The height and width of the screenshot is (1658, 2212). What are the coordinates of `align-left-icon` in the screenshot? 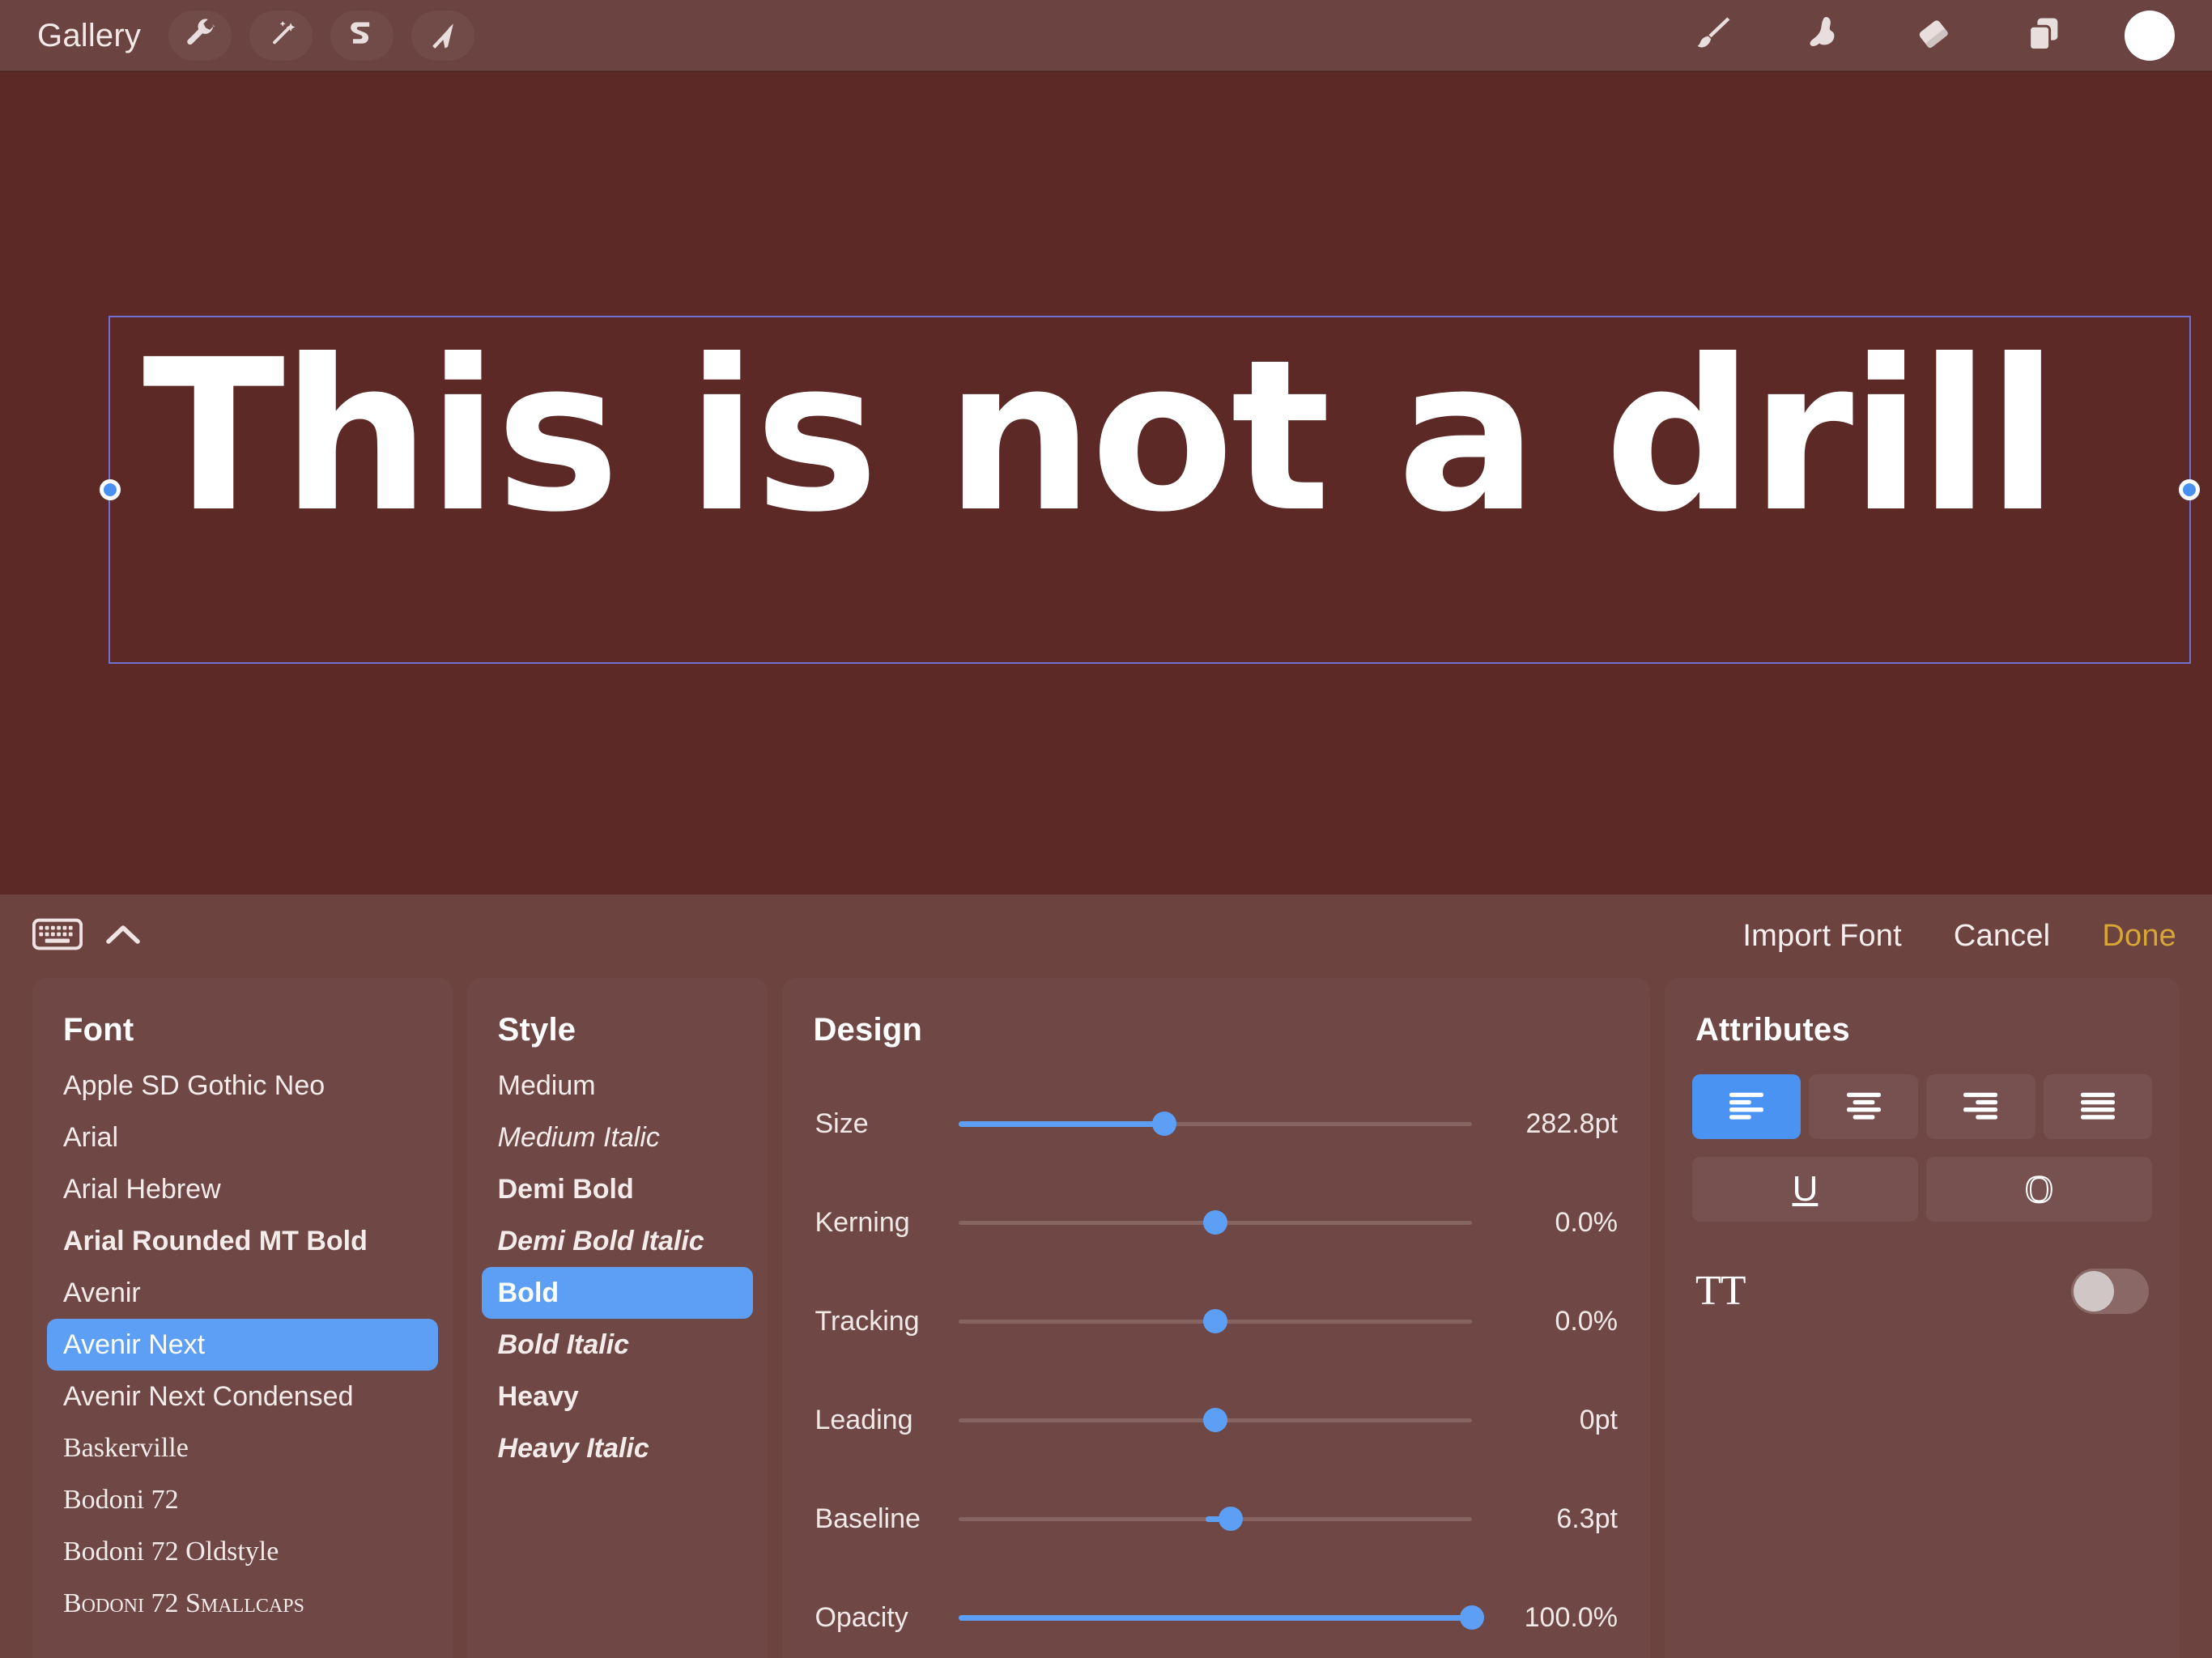 It's located at (1746, 1107).